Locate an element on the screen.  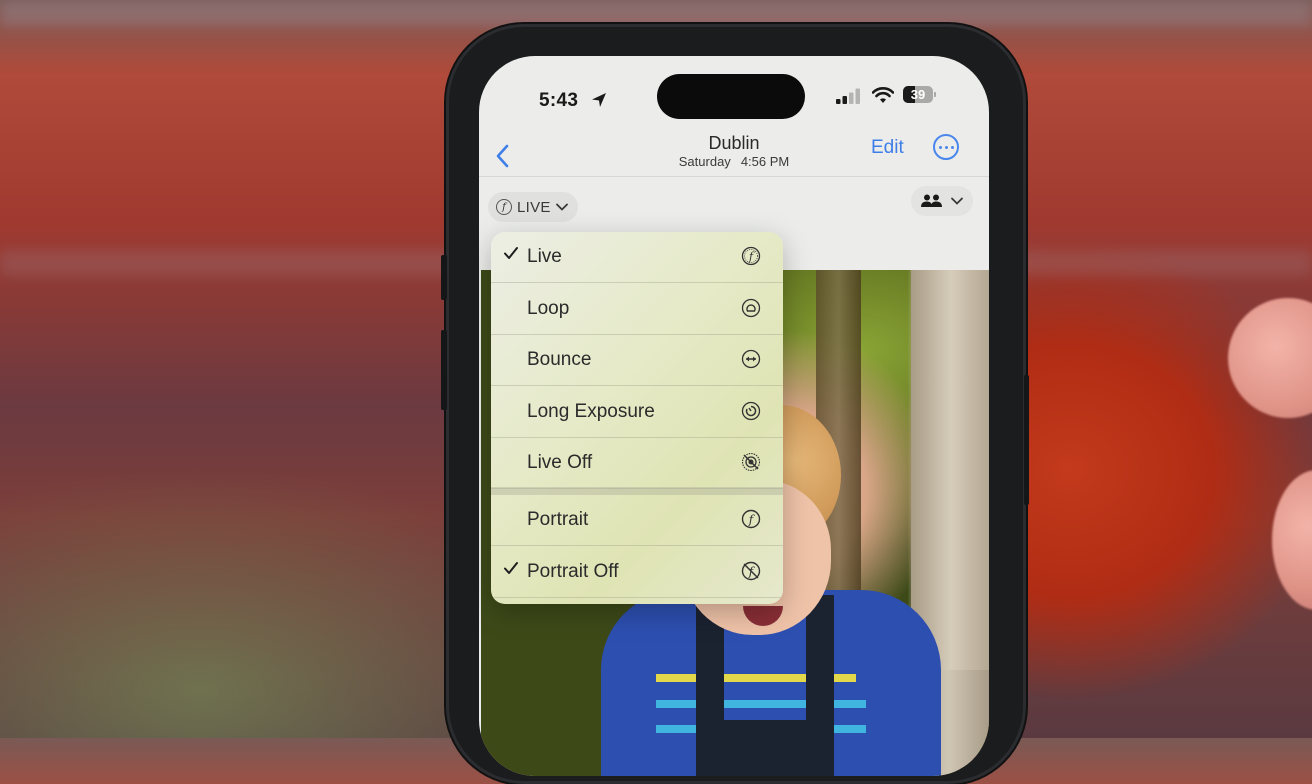
battery-body: 39 is located at coordinates (918, 94).